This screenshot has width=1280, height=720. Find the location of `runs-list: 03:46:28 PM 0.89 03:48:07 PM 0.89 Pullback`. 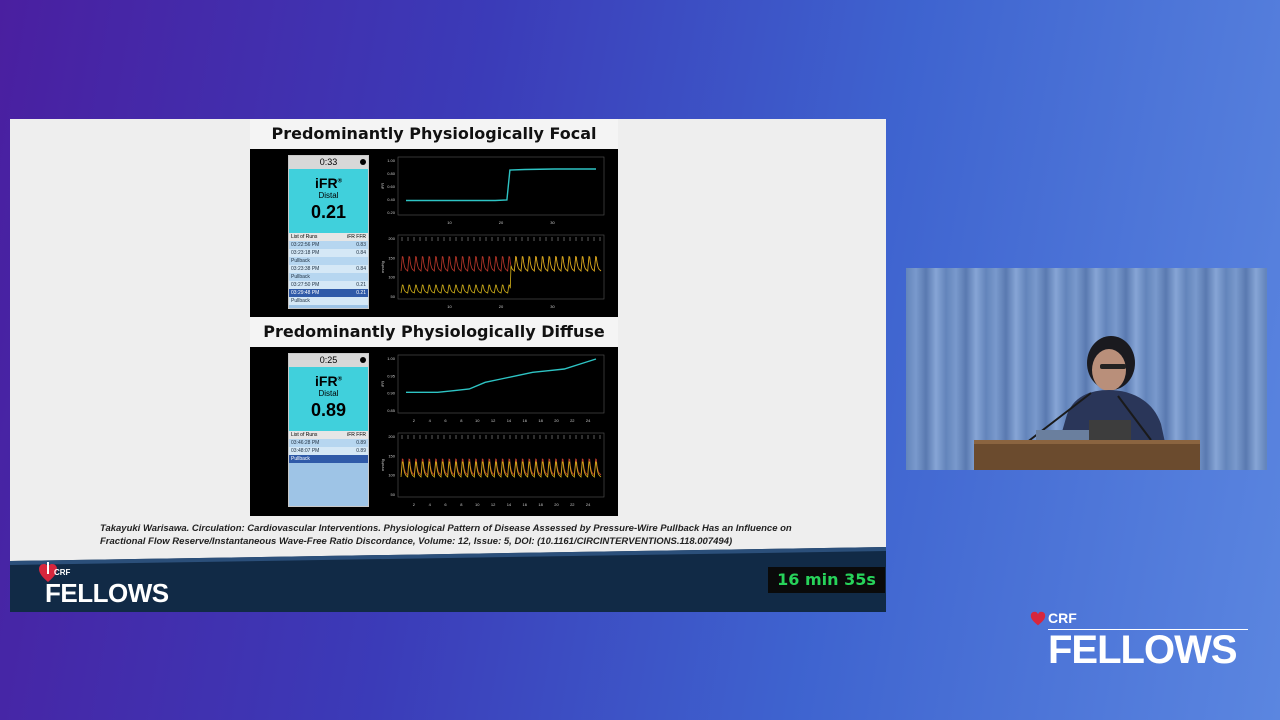

runs-list: 03:46:28 PM 0.89 03:48:07 PM 0.89 Pullback is located at coordinates (328, 451).